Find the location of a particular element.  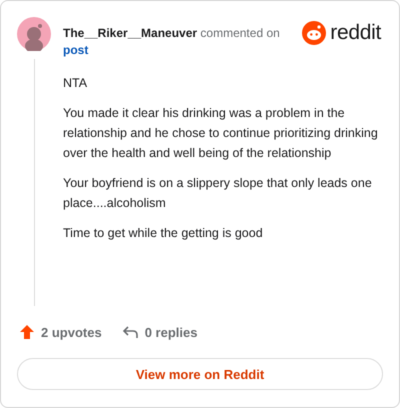

view-more-button: View more on Reddit is located at coordinates (200, 374).